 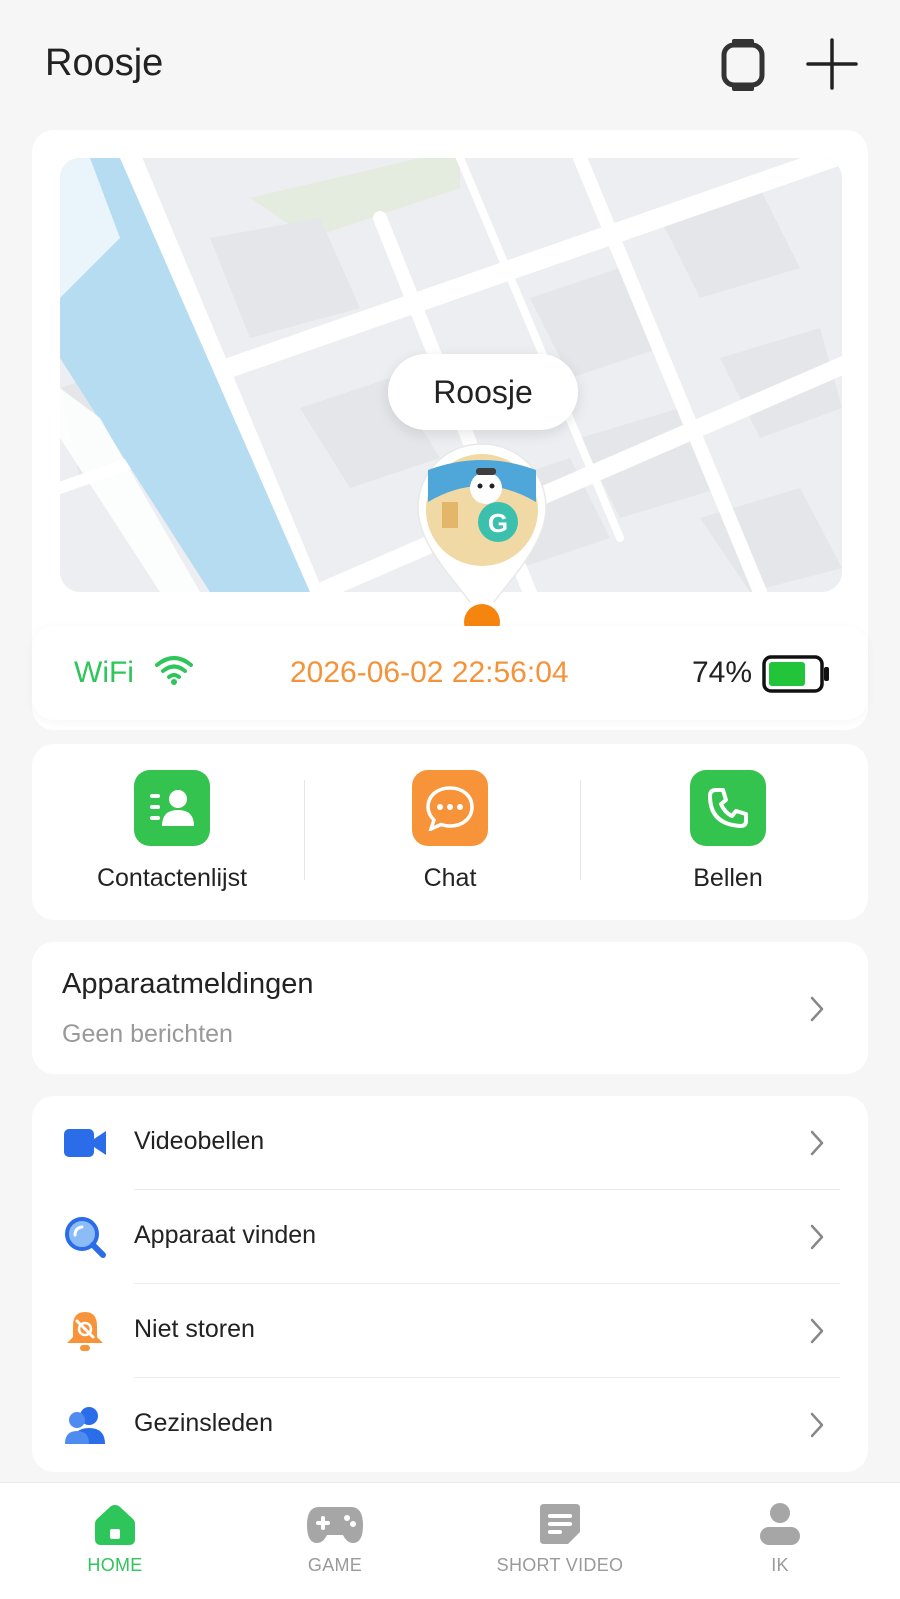 I want to click on chat-bubble-icon, so click(x=450, y=808).